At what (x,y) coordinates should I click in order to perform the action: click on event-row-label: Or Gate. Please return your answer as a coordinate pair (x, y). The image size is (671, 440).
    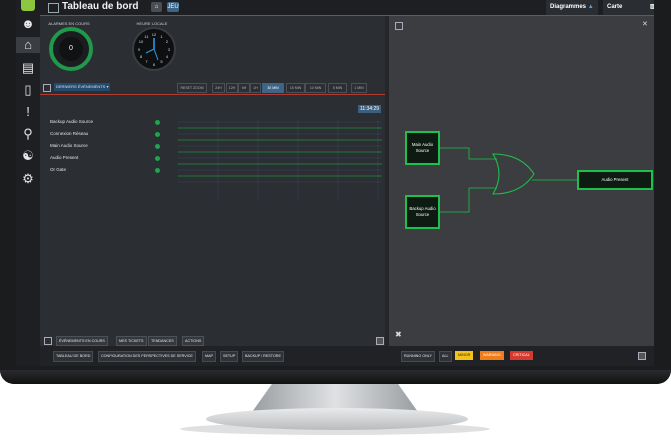
    Looking at the image, I should click on (58, 169).